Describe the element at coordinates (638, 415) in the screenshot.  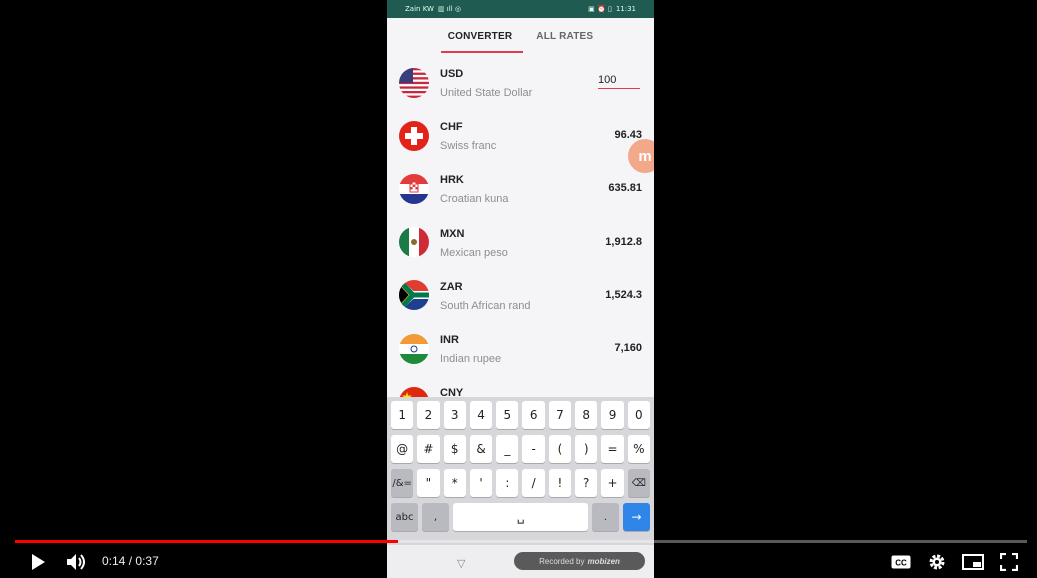
I see `key-0: 0` at that location.